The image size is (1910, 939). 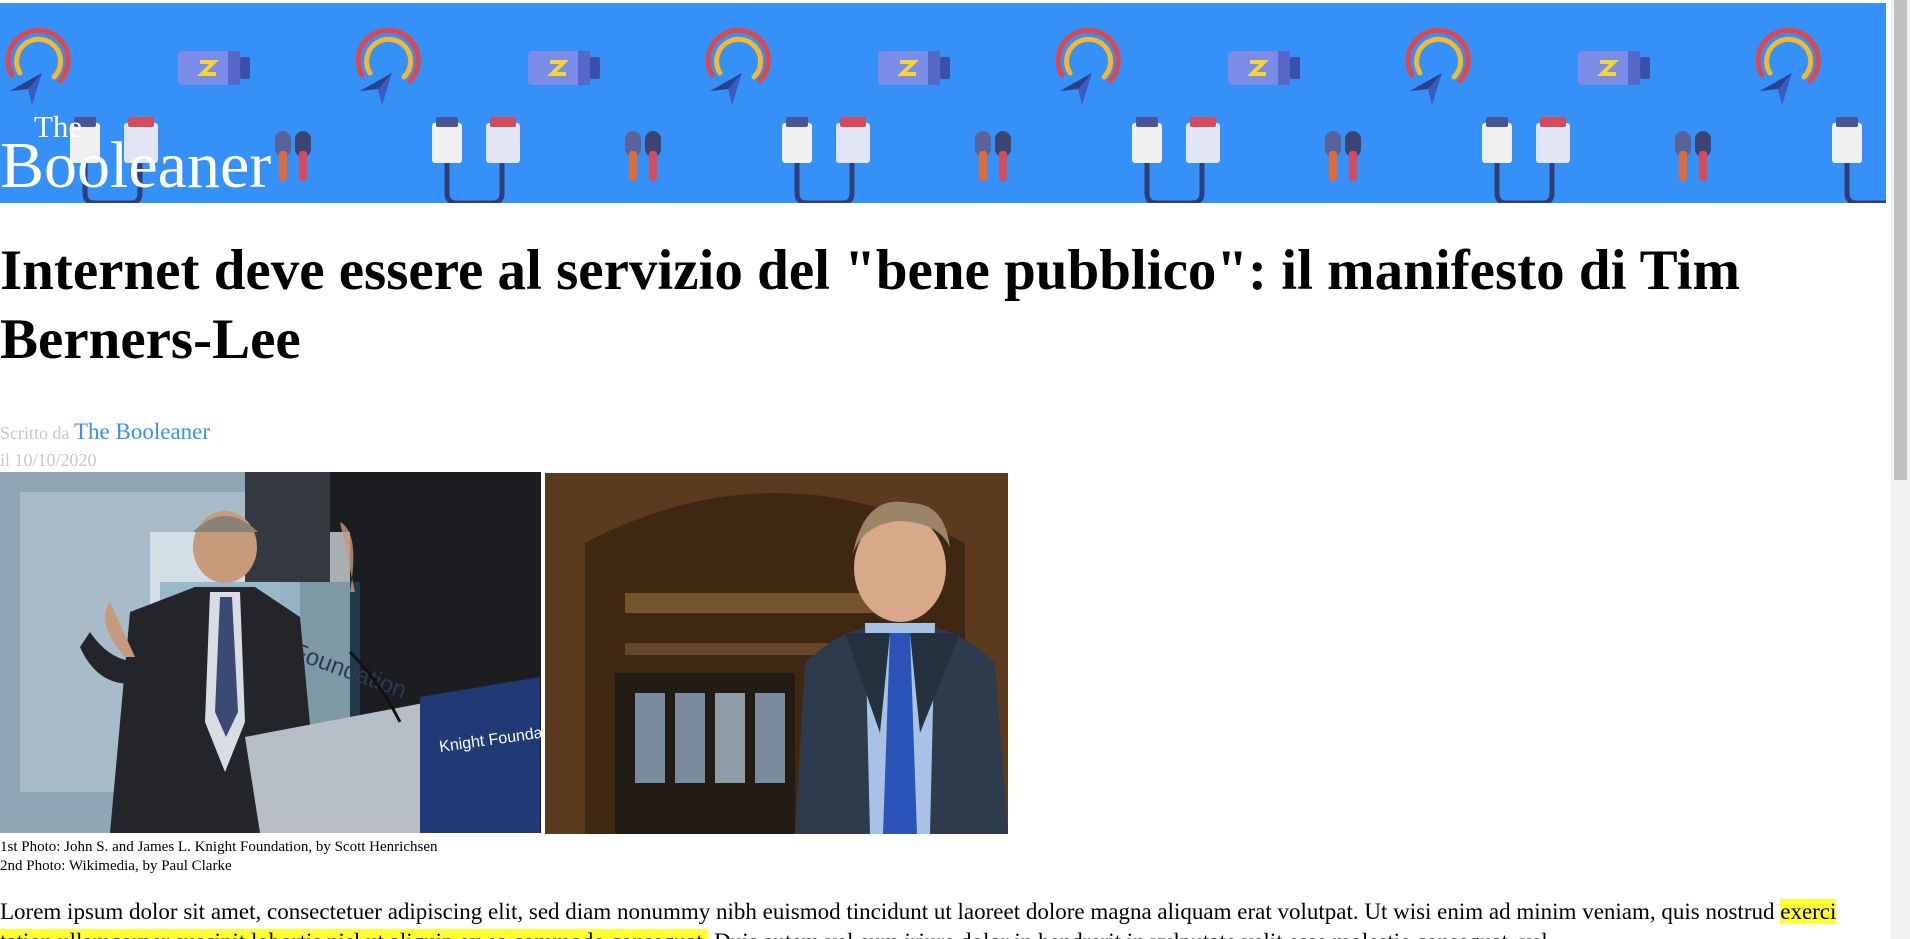 What do you see at coordinates (35, 433) in the screenshot?
I see `byline-prefix: Scritto da` at bounding box center [35, 433].